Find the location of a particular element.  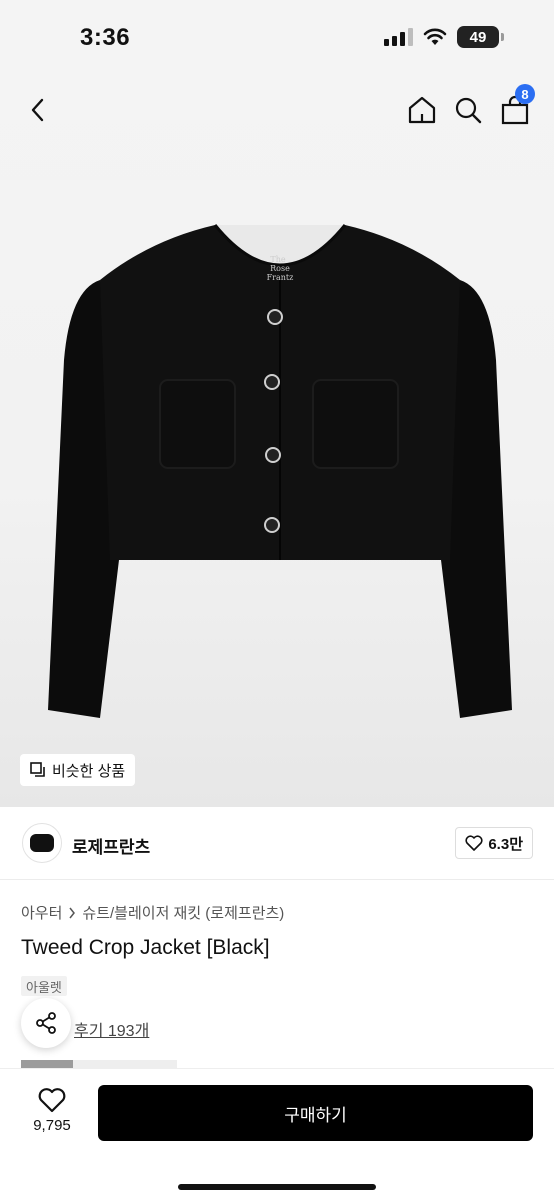

svg-text: The is located at coordinates (277, 259).